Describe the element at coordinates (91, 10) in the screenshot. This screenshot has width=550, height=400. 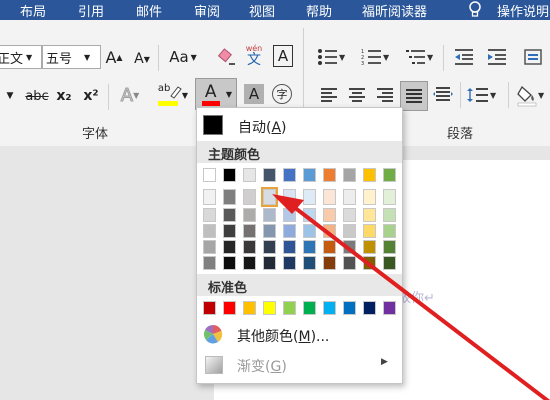
I see `tab-references: 引用` at that location.